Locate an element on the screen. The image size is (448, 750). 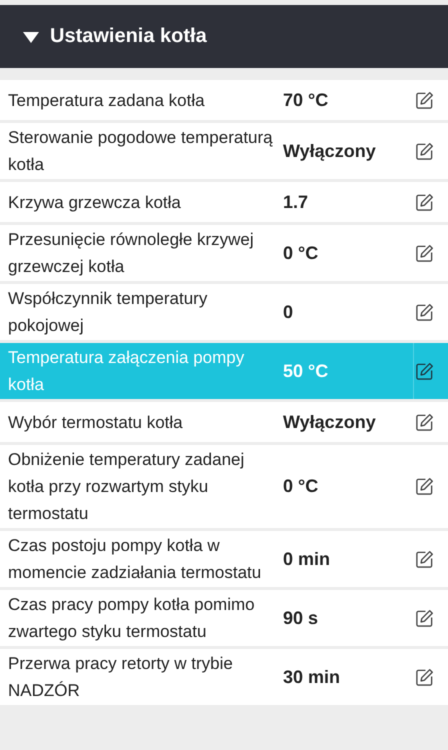
setting-row: Przerwa pracy retorty w trybie NADZÓR 30 min is located at coordinates (224, 677).